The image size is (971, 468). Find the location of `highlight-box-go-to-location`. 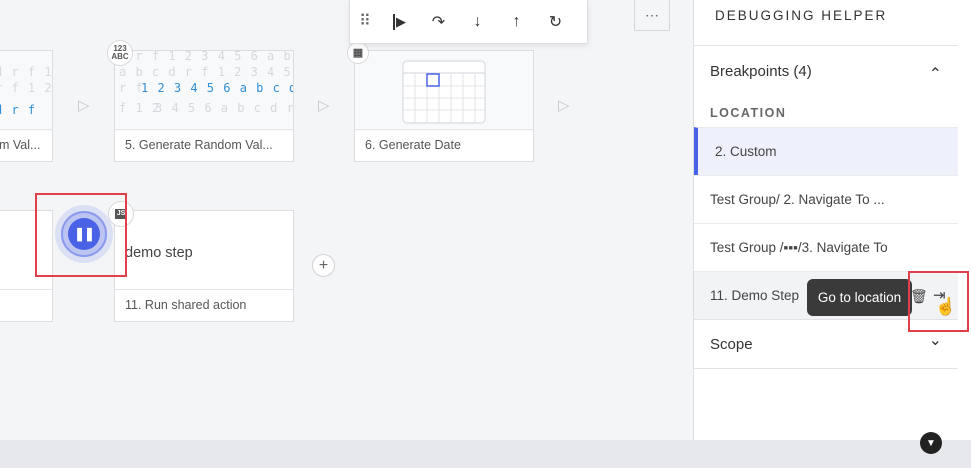

highlight-box-go-to-location is located at coordinates (938, 301).